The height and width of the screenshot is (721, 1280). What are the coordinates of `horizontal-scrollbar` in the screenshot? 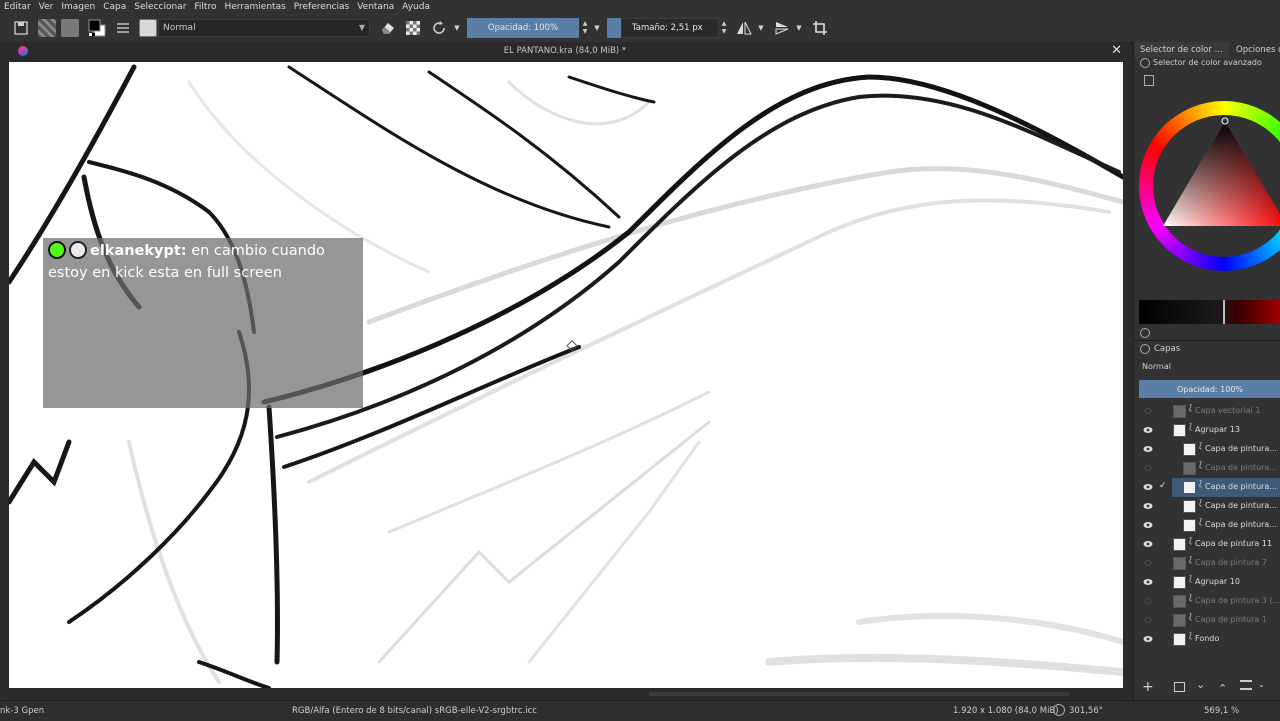 It's located at (566, 694).